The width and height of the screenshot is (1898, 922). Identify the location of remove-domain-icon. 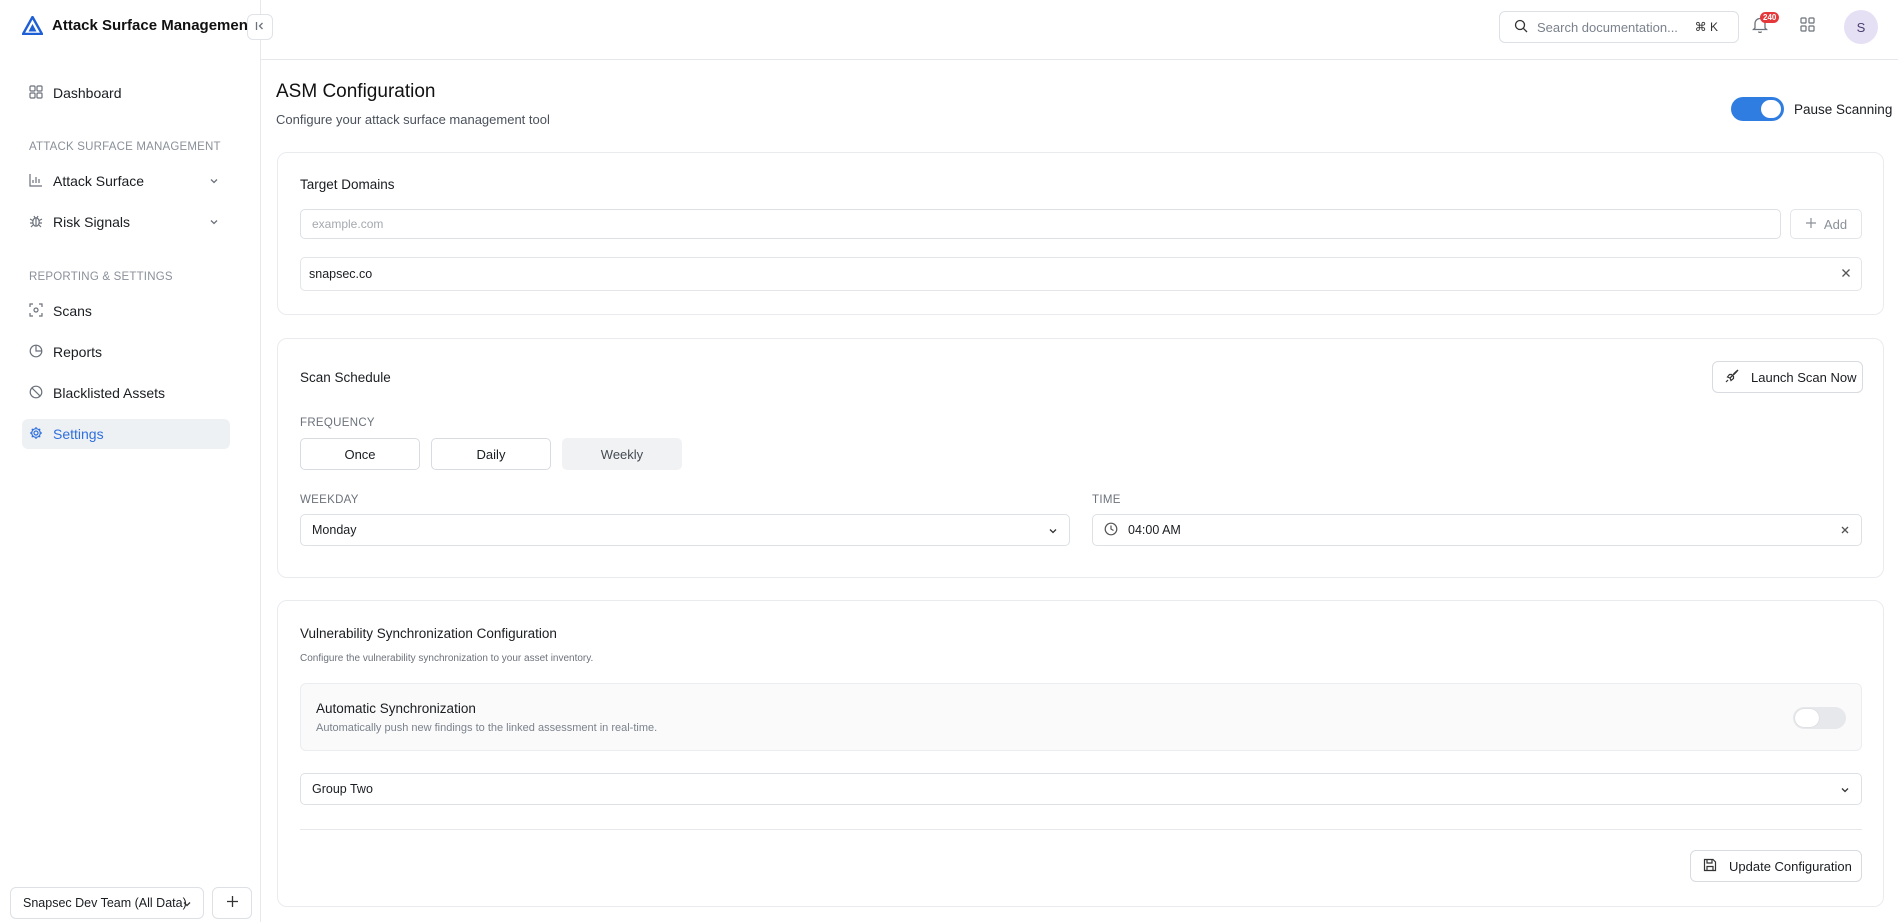
(1846, 274).